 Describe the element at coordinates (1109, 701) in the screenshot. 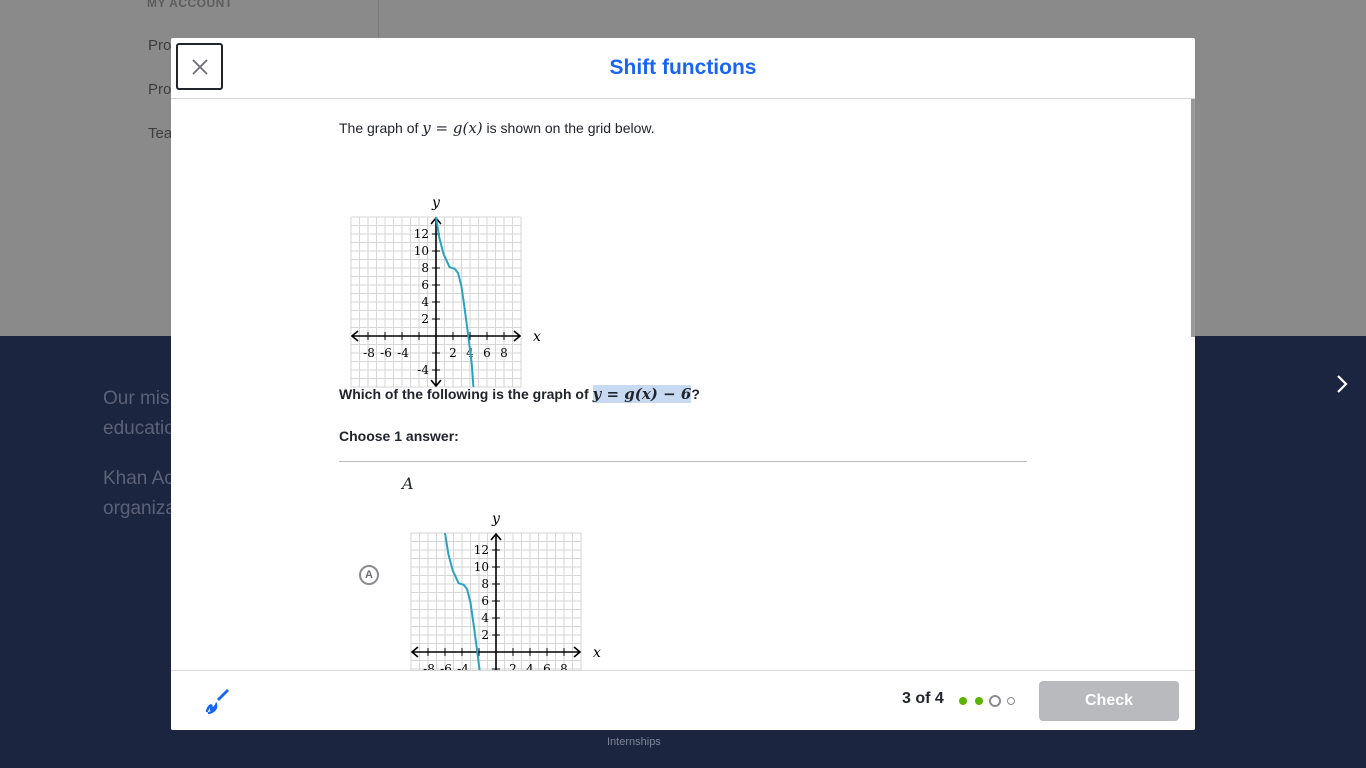

I see `check-button: Check` at that location.